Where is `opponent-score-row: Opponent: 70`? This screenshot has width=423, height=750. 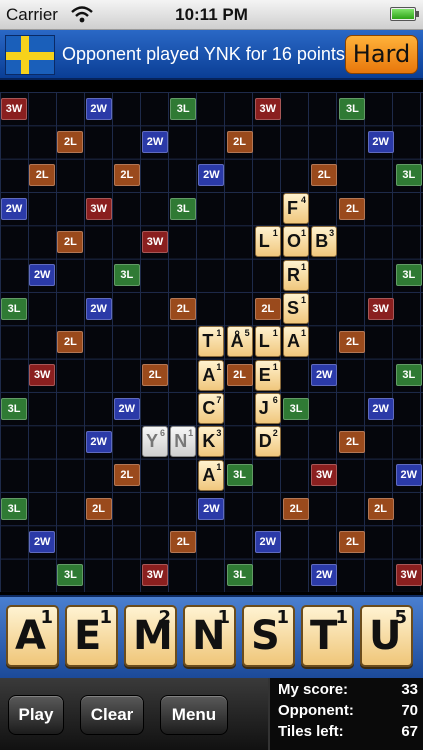 opponent-score-row: Opponent: 70 is located at coordinates (348, 712).